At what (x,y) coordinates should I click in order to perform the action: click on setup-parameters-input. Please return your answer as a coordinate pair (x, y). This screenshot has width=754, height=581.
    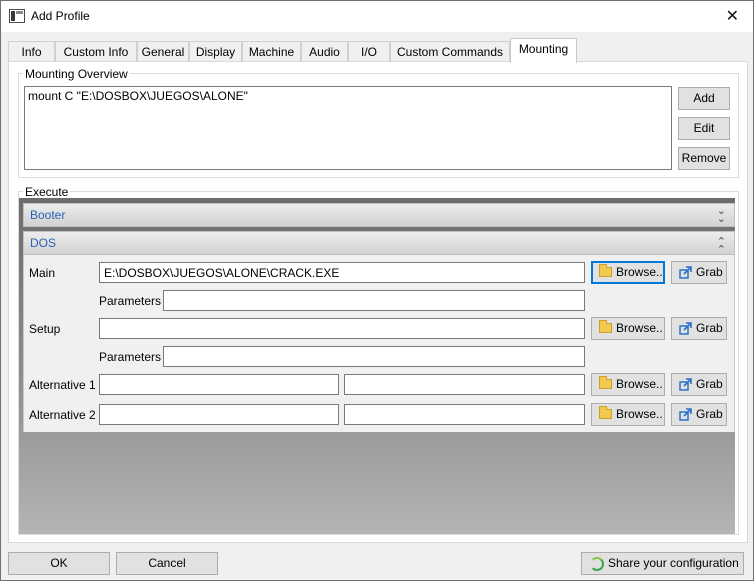
    Looking at the image, I should click on (374, 356).